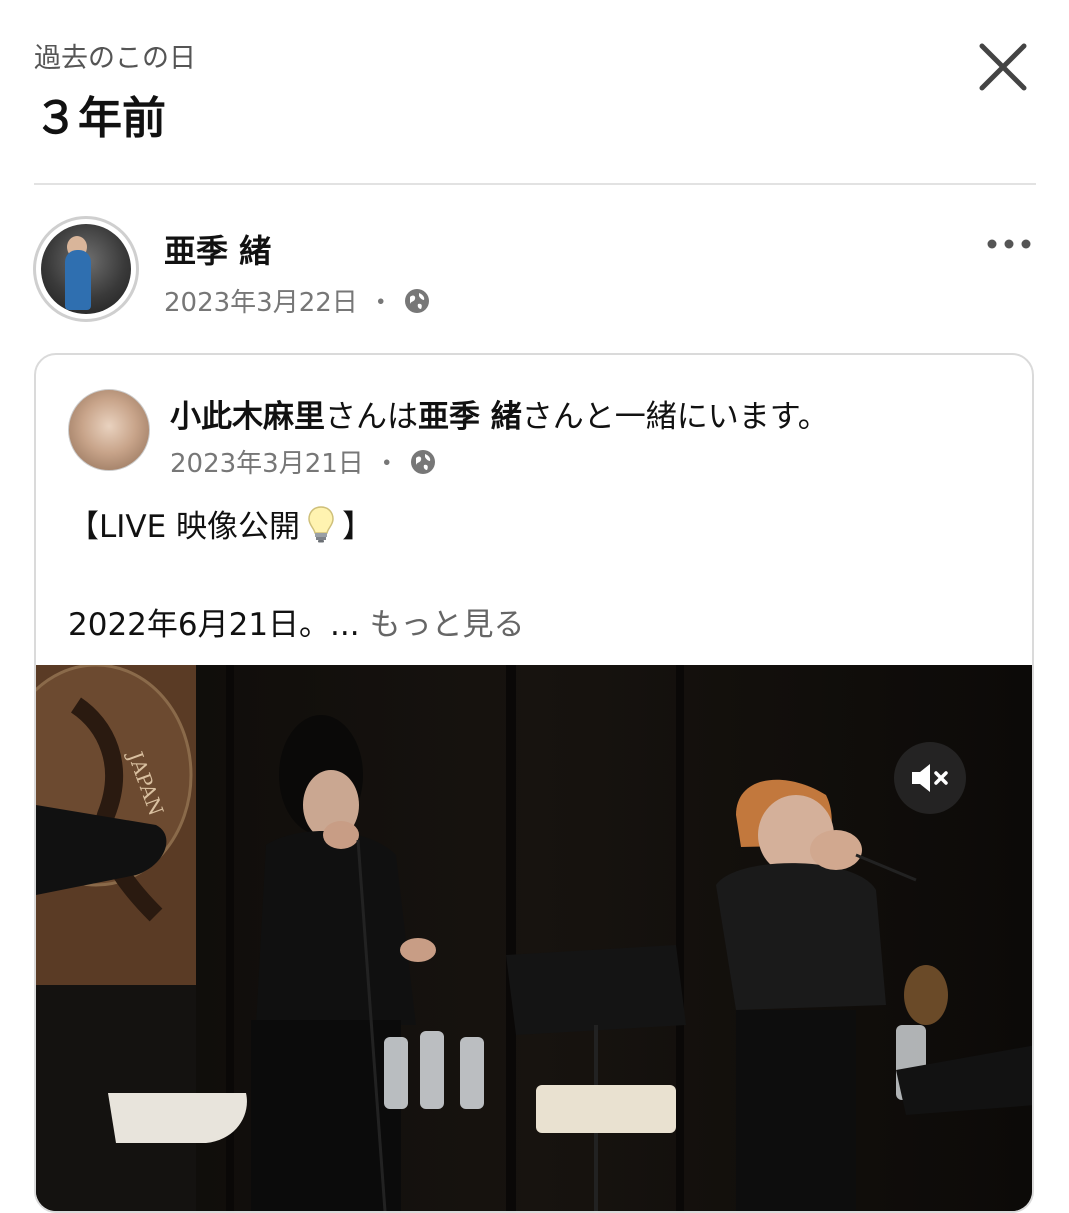 This screenshot has height=1213, width=1069. I want to click on more-options-button, so click(1010, 244).